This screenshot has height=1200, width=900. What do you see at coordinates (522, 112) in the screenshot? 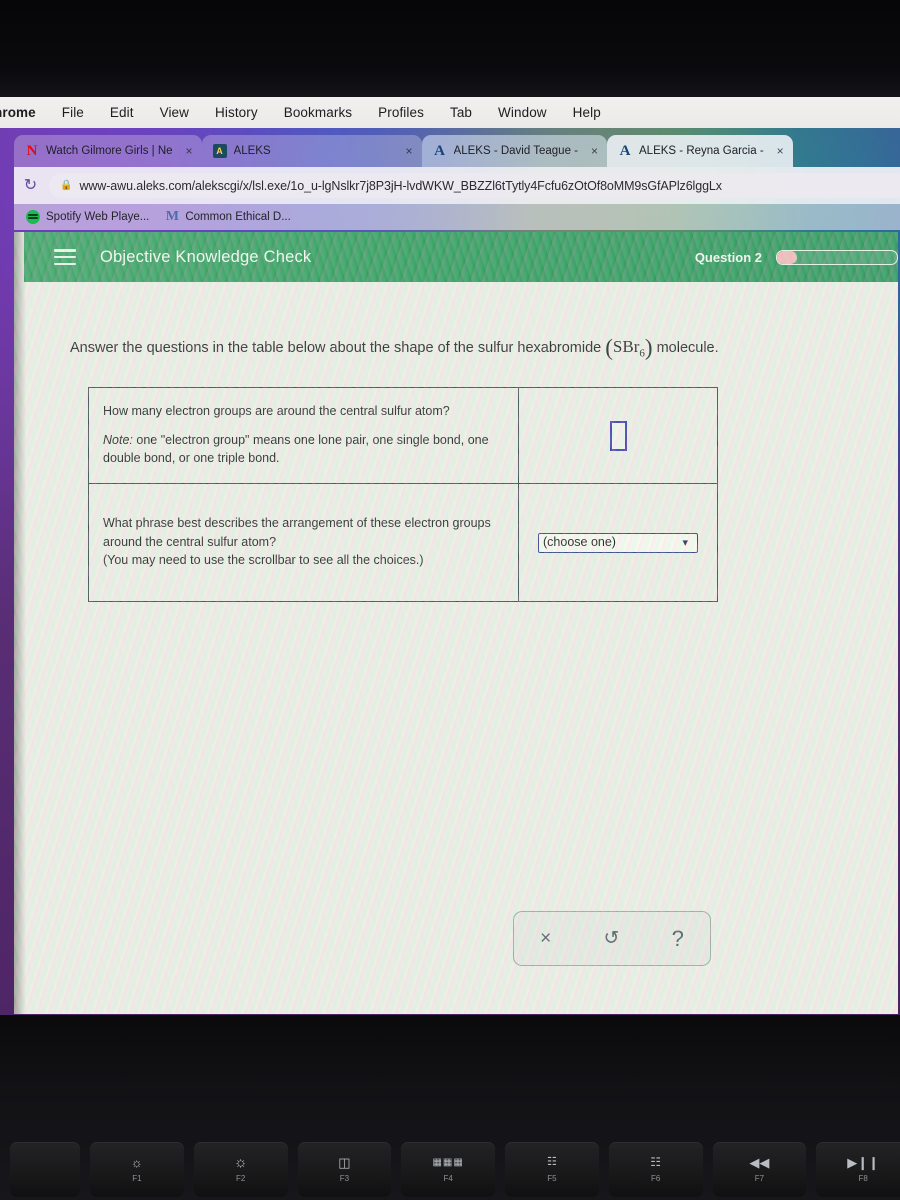
I see `menubar-item-window: Window` at bounding box center [522, 112].